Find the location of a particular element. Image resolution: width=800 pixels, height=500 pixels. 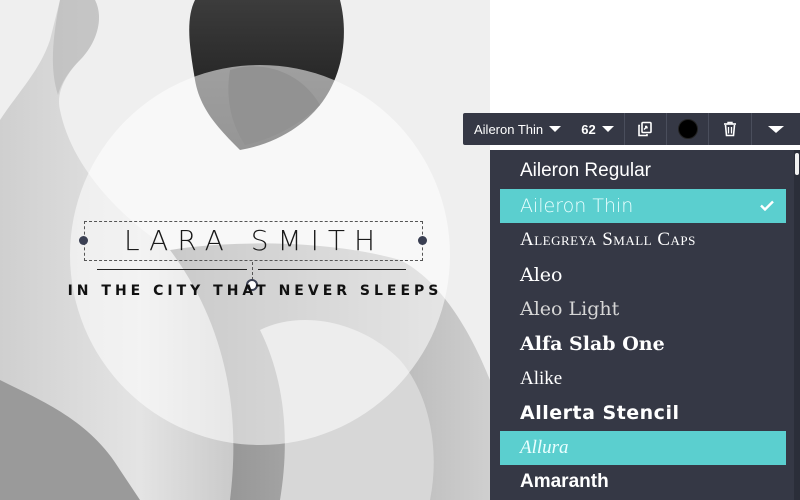

font-option-label: Allura is located at coordinates (544, 447).